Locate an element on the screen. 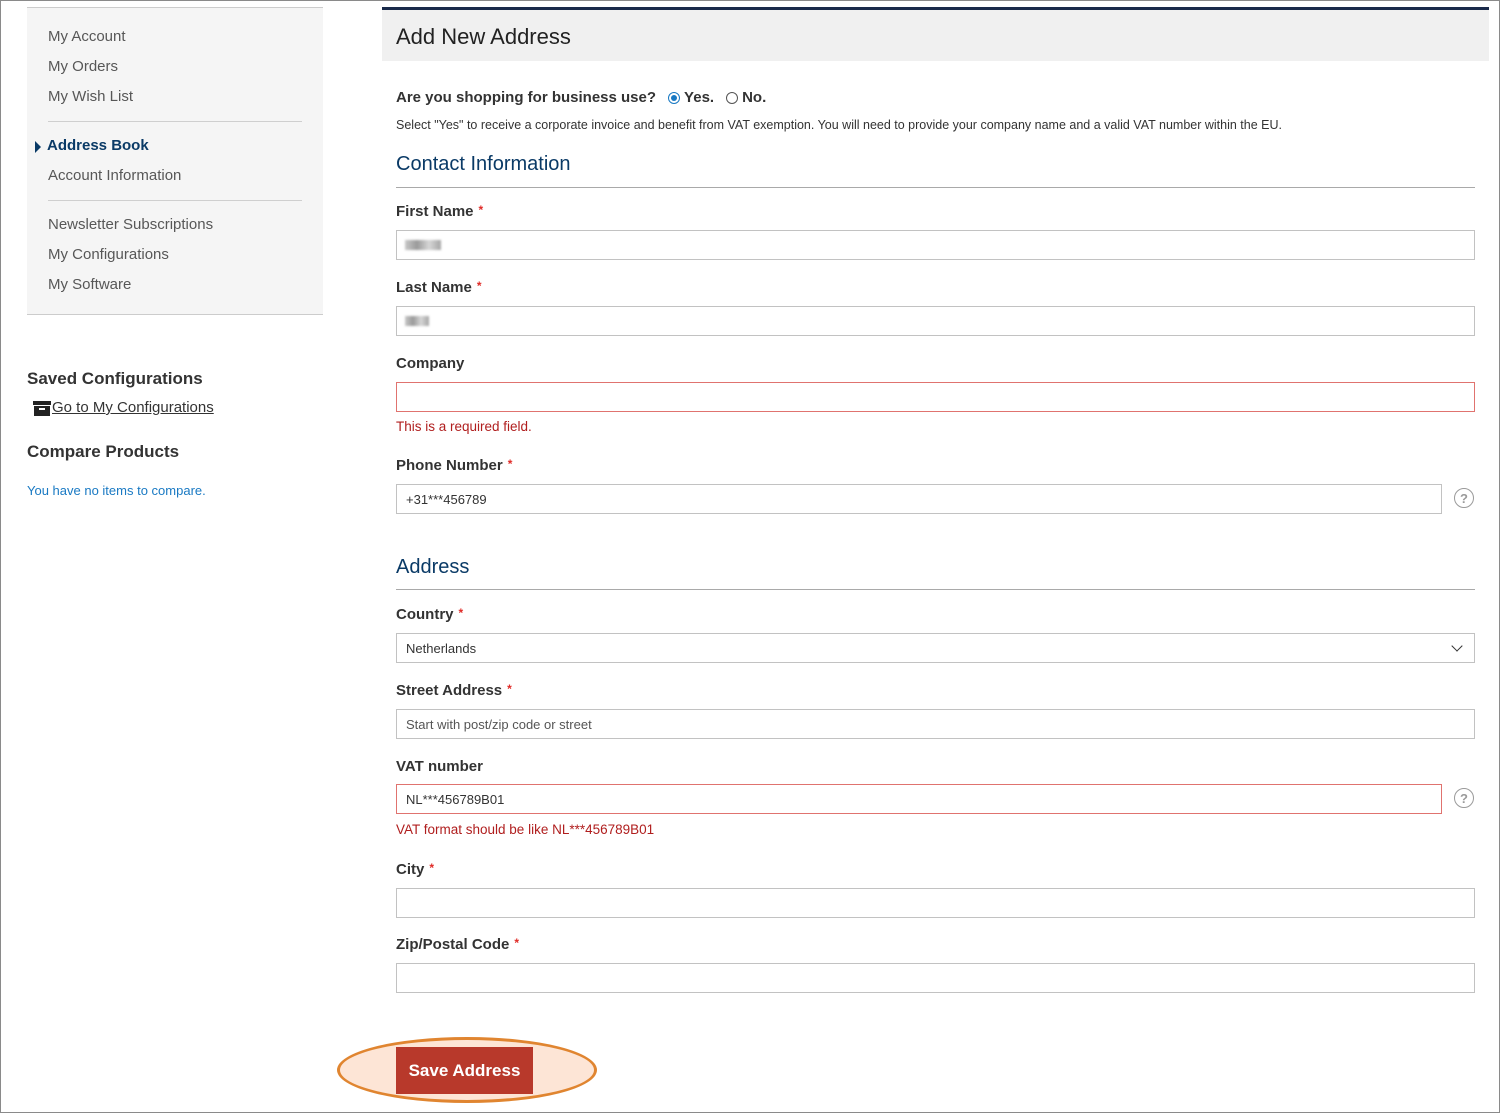 The height and width of the screenshot is (1113, 1500). sidebar-item-account-information: Account Information is located at coordinates (114, 175).